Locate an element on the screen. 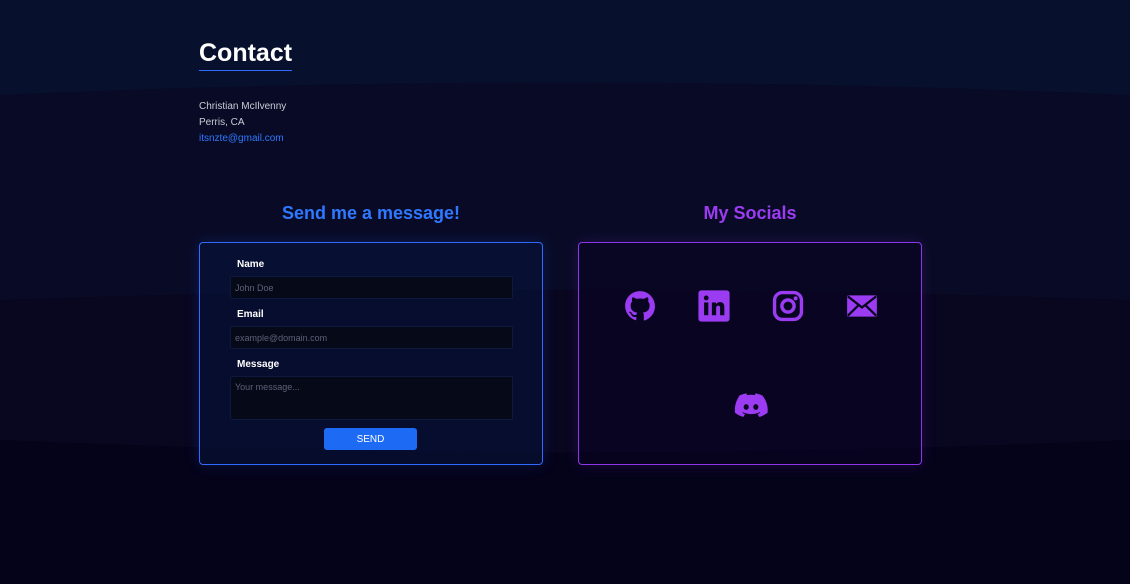 This screenshot has height=584, width=1130. discord-link is located at coordinates (751, 405).